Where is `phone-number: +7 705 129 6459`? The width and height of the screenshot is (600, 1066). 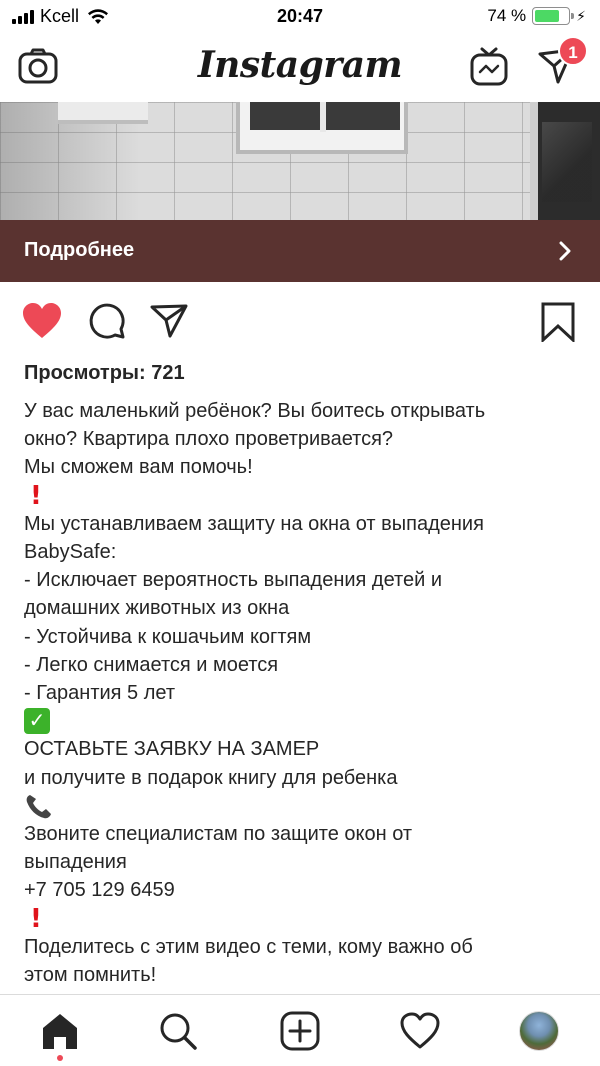 phone-number: +7 705 129 6459 is located at coordinates (302, 890).